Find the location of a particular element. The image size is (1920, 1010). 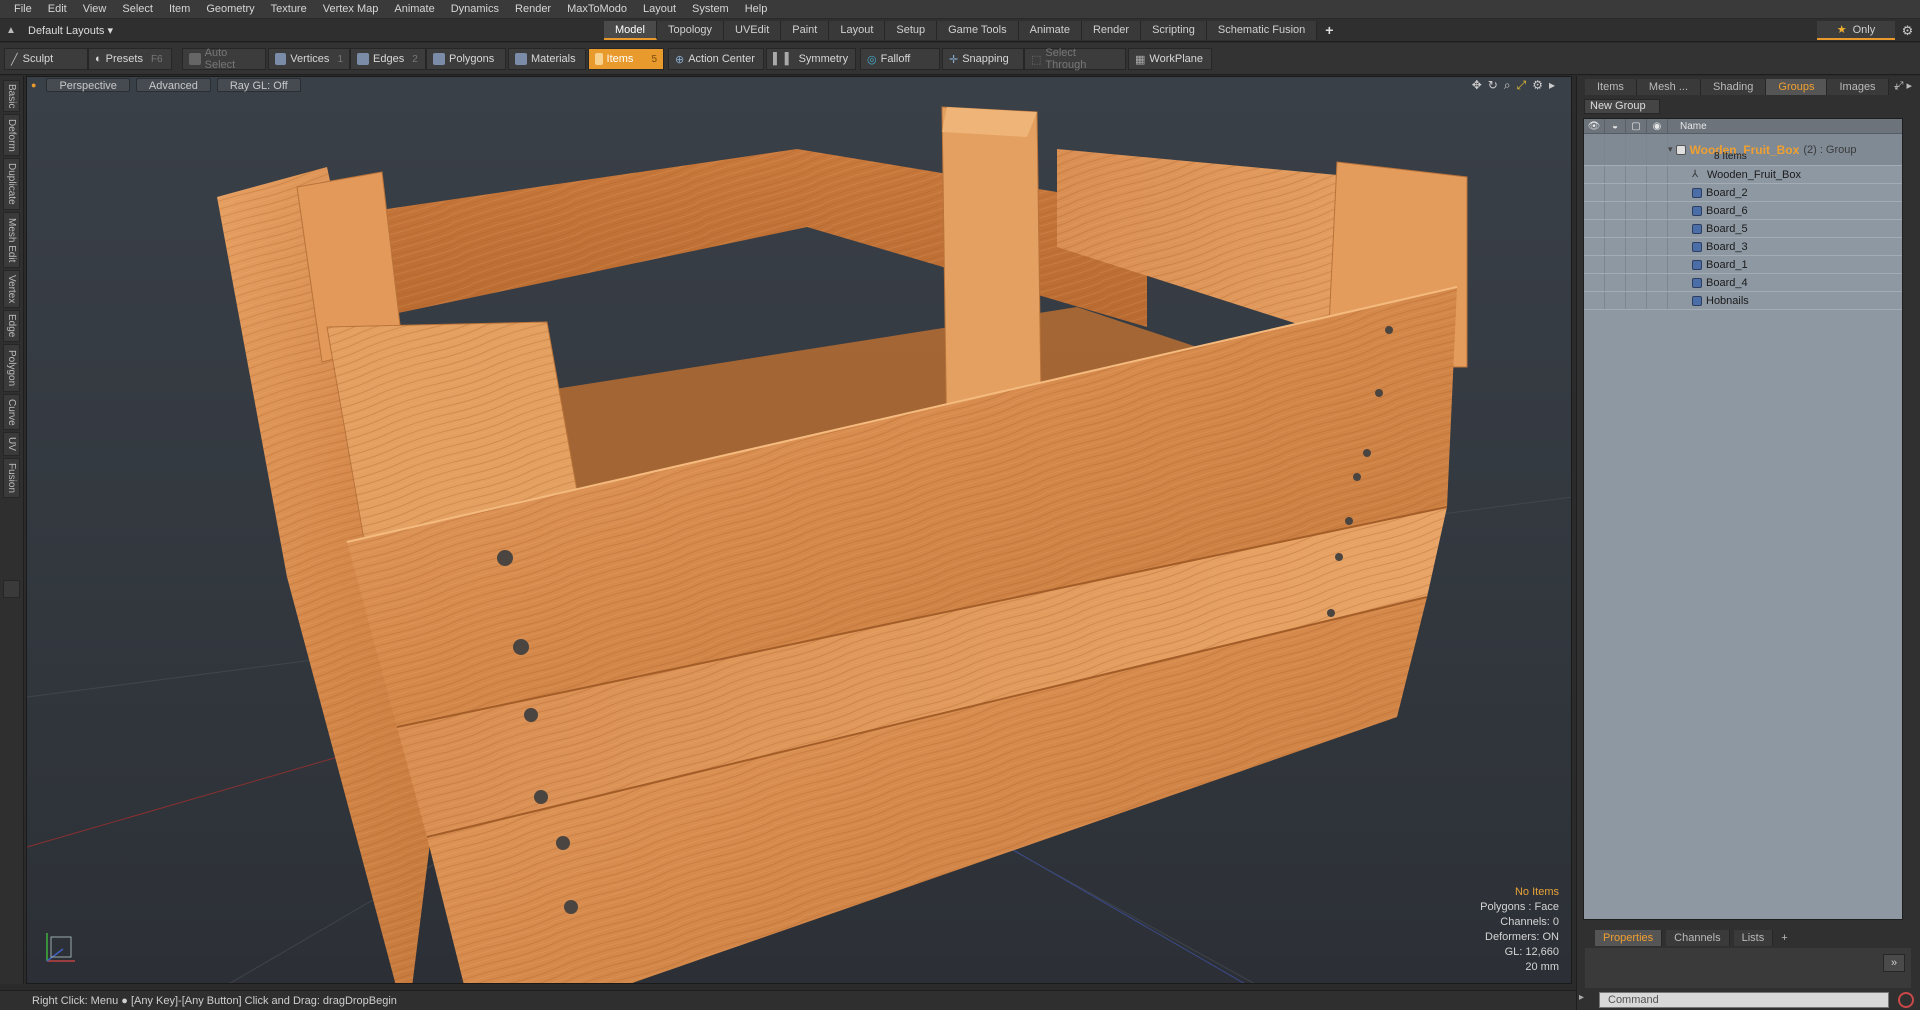

list-item: Board_6 is located at coordinates (1743, 211).